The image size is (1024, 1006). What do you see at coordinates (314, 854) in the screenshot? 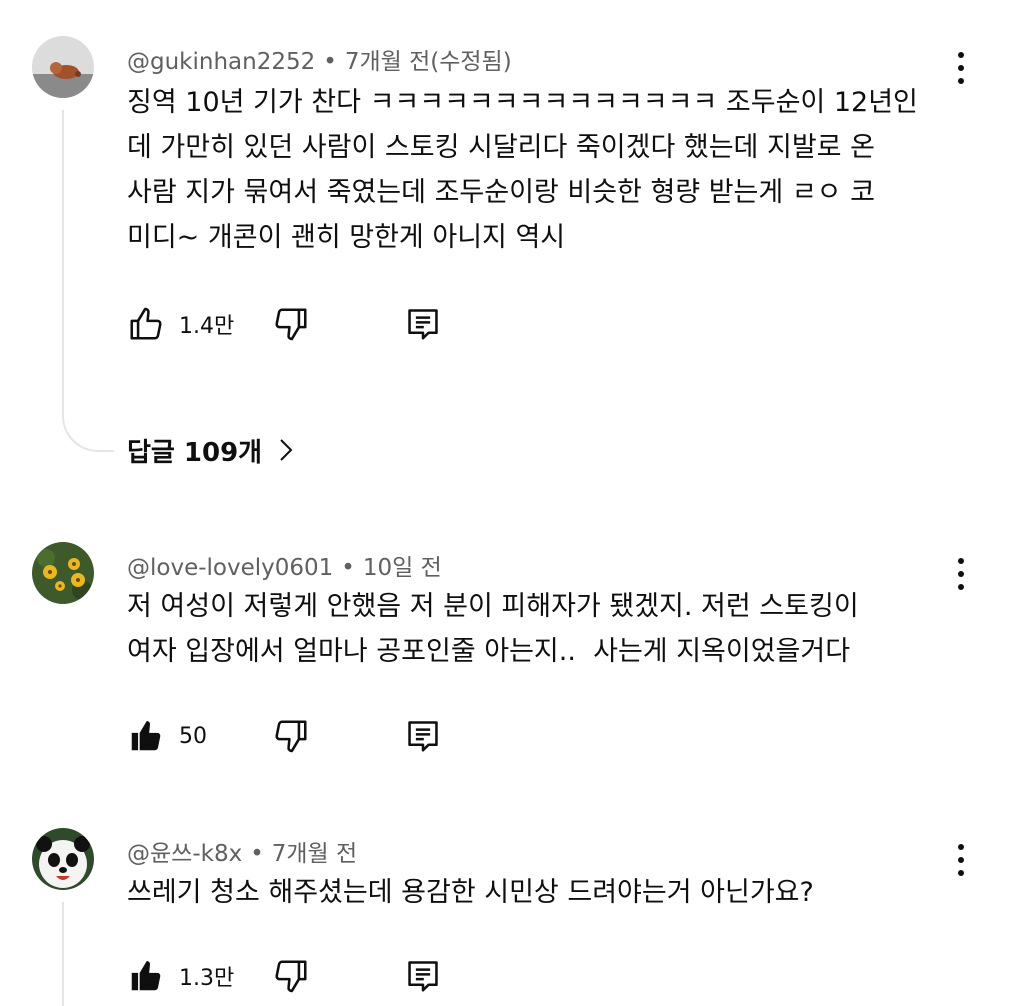
I see `timestamp: 7개월 전` at bounding box center [314, 854].